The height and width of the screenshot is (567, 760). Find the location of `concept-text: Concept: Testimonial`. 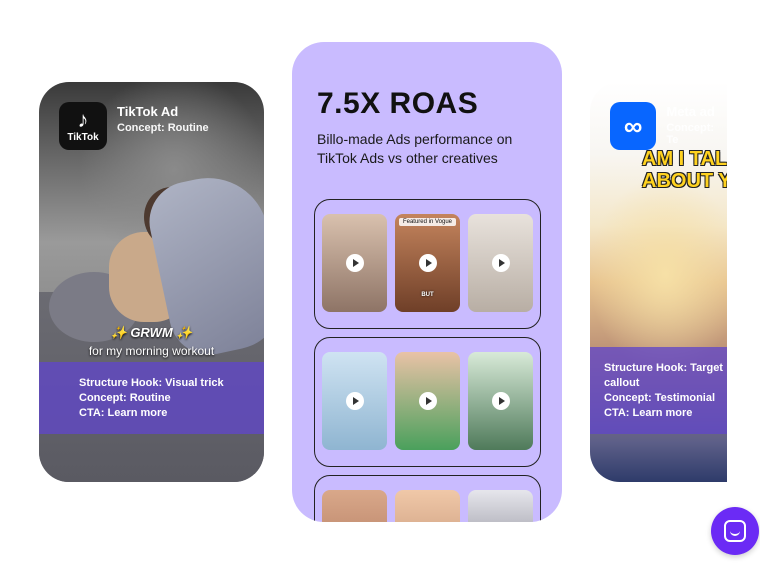

concept-text: Concept: Testimonial is located at coordinates (660, 398).